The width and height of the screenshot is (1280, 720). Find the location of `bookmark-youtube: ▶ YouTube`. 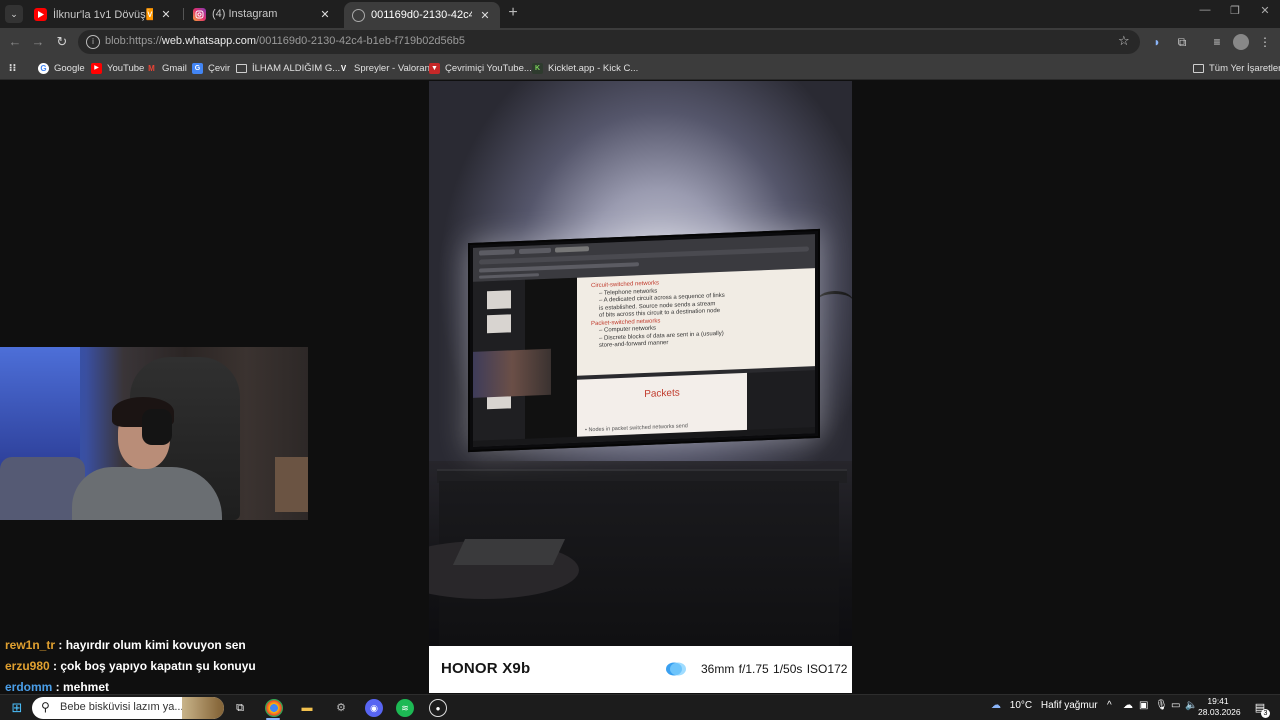

bookmark-youtube: ▶ YouTube is located at coordinates (117, 68).